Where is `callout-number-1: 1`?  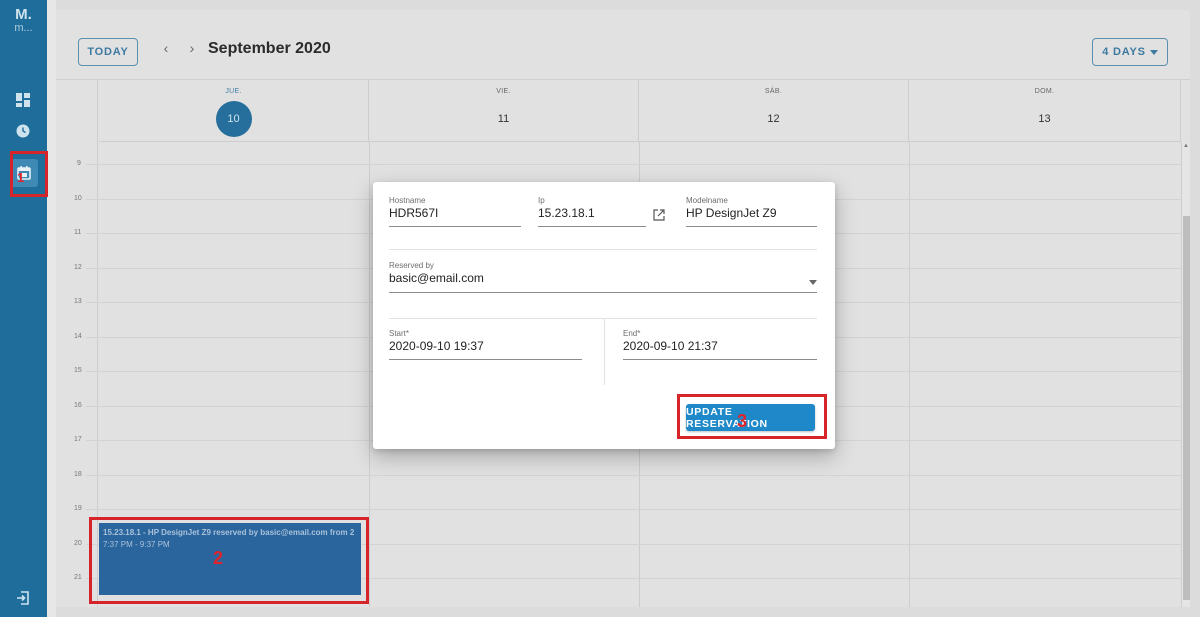
callout-number-1: 1 is located at coordinates (21, 177).